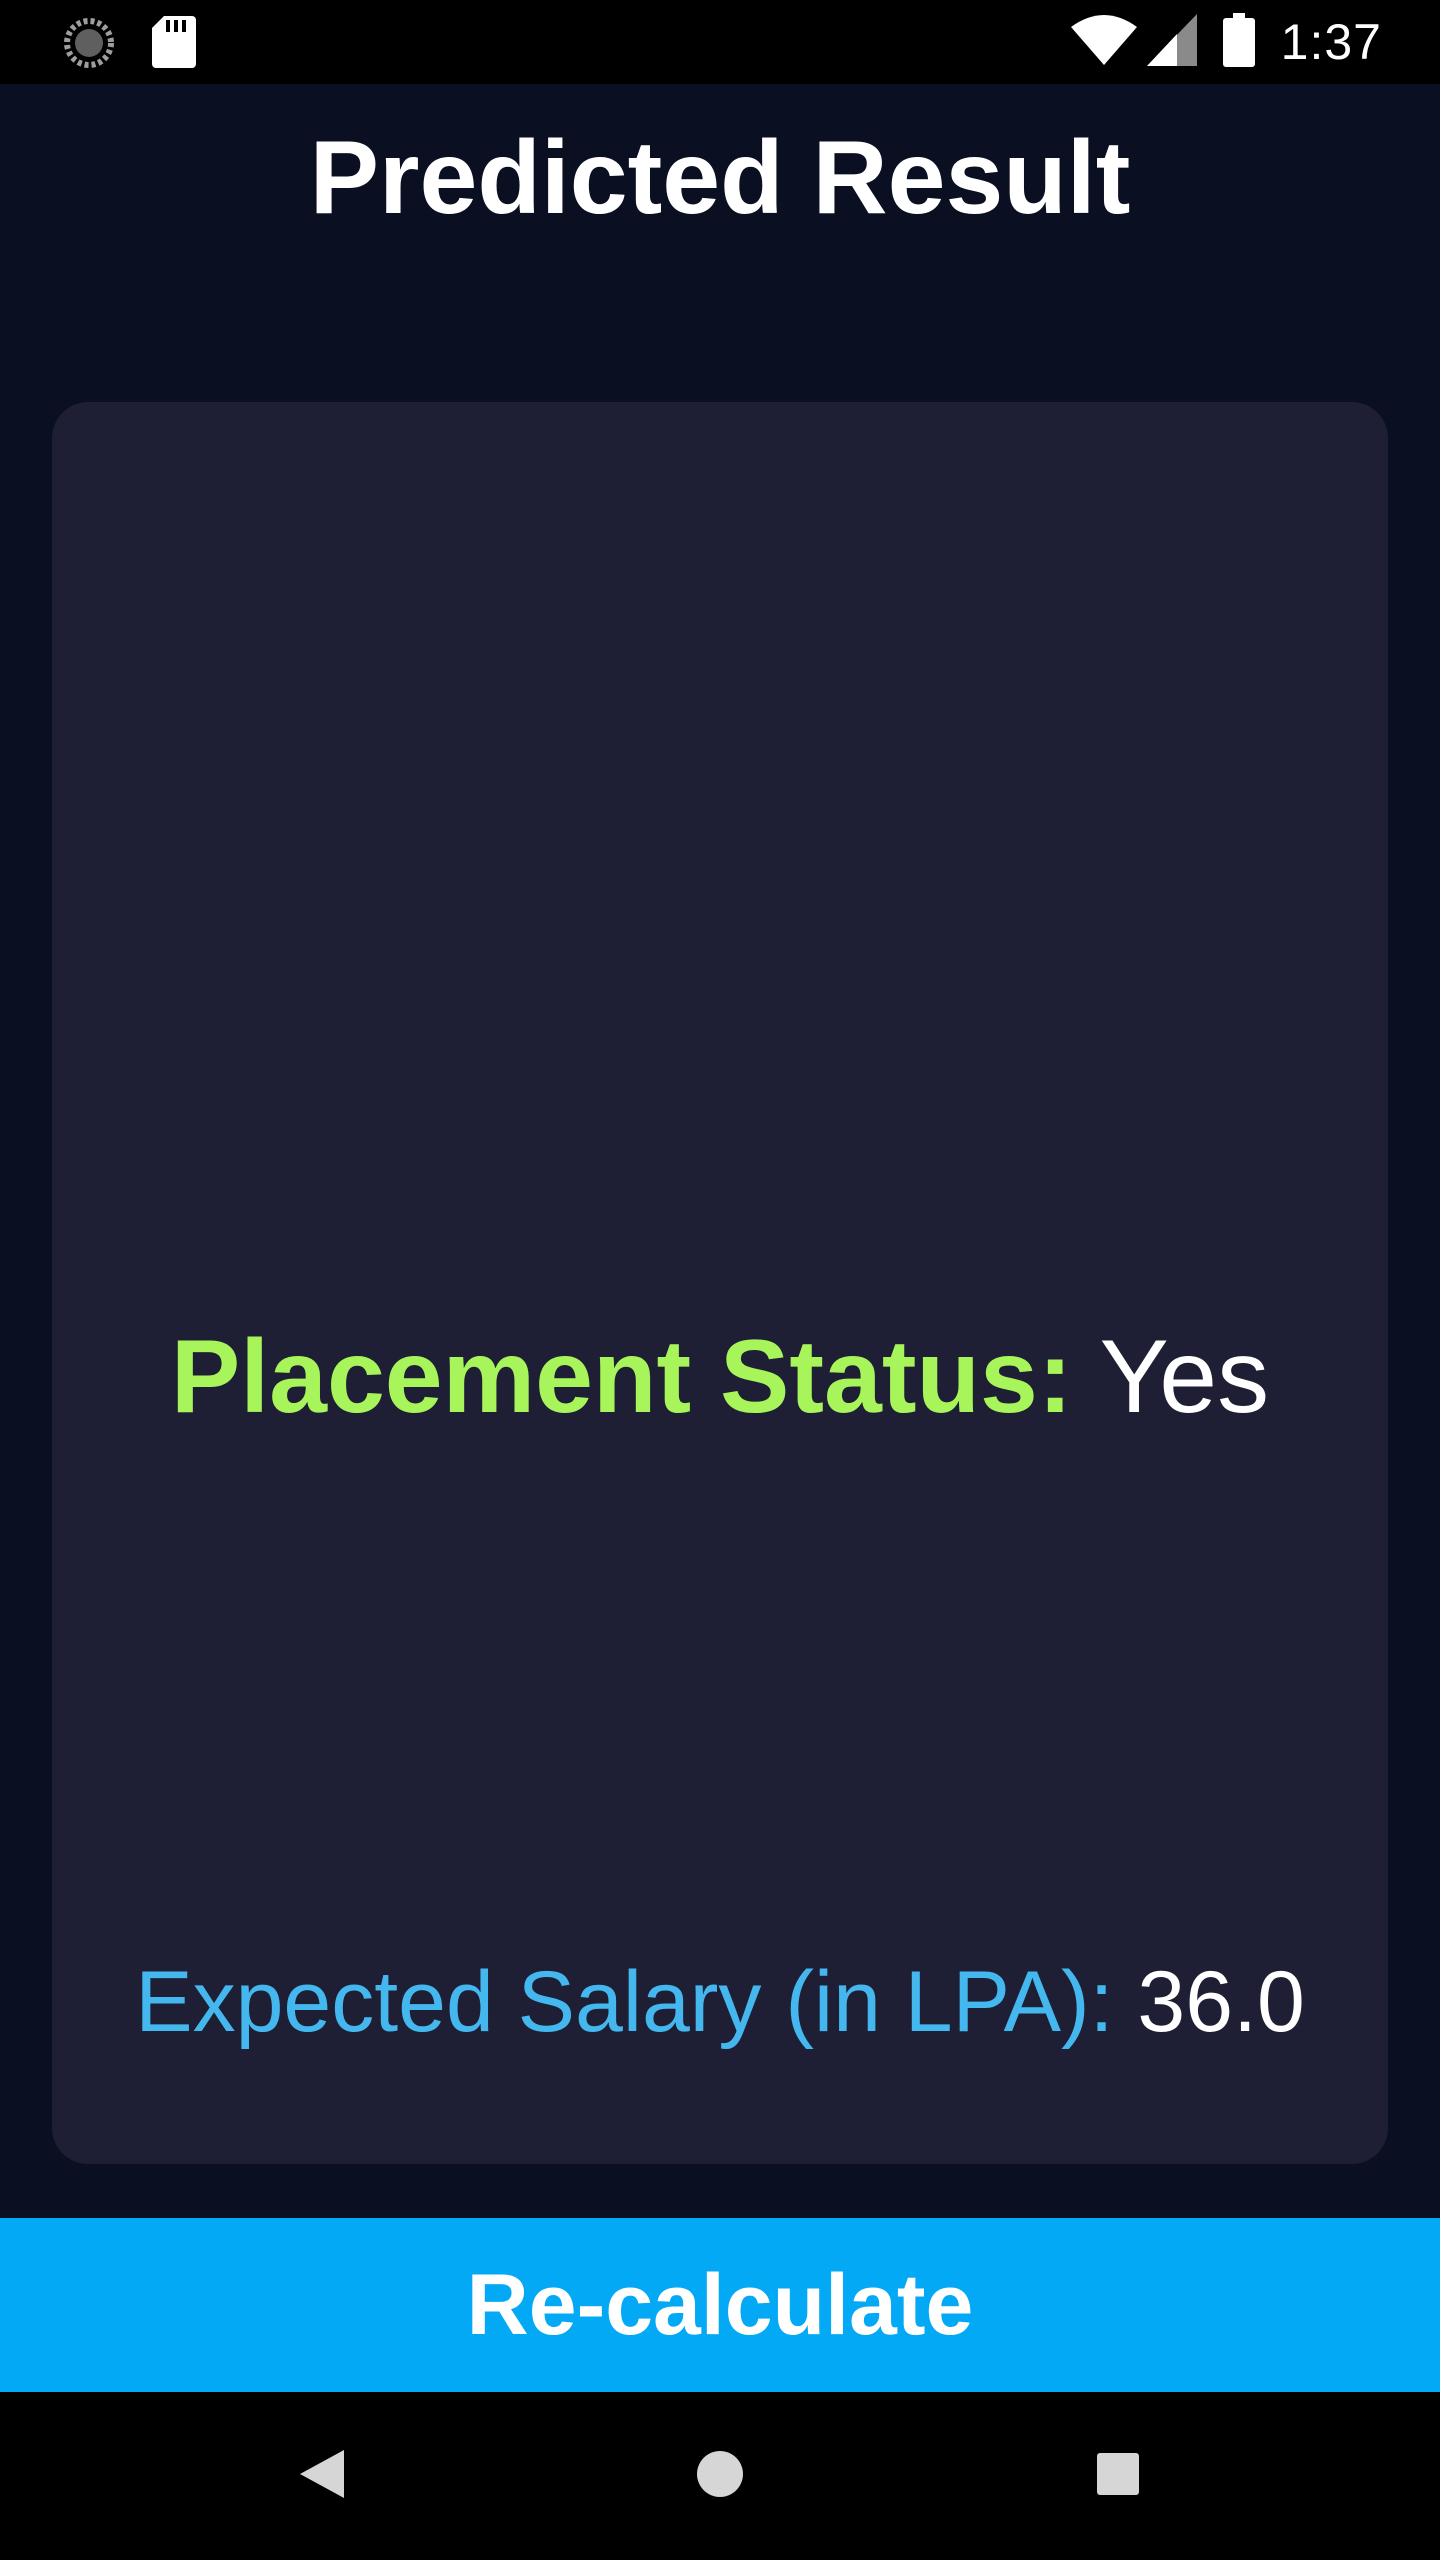 Image resolution: width=1440 pixels, height=2560 pixels. I want to click on nav-back-button, so click(322, 2476).